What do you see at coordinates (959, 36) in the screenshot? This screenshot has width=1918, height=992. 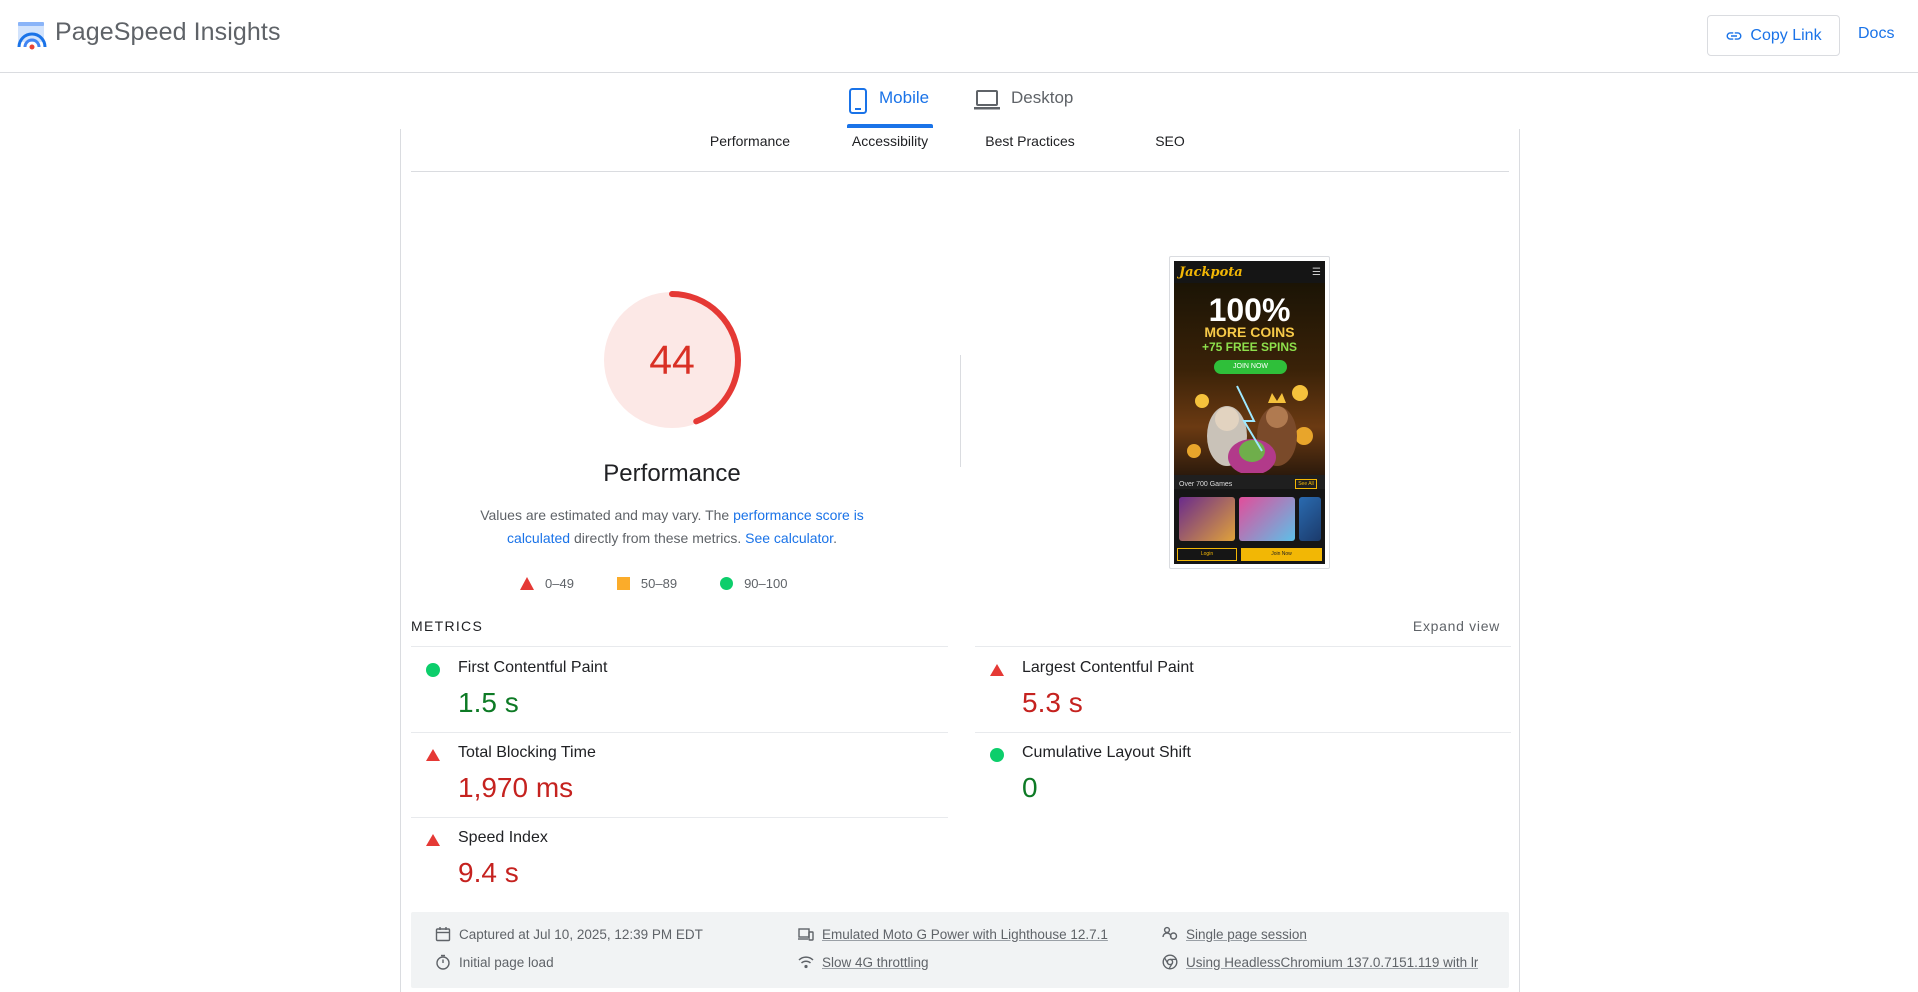 I see `top-bar: PageSpeed Insights Copy Link Docs` at bounding box center [959, 36].